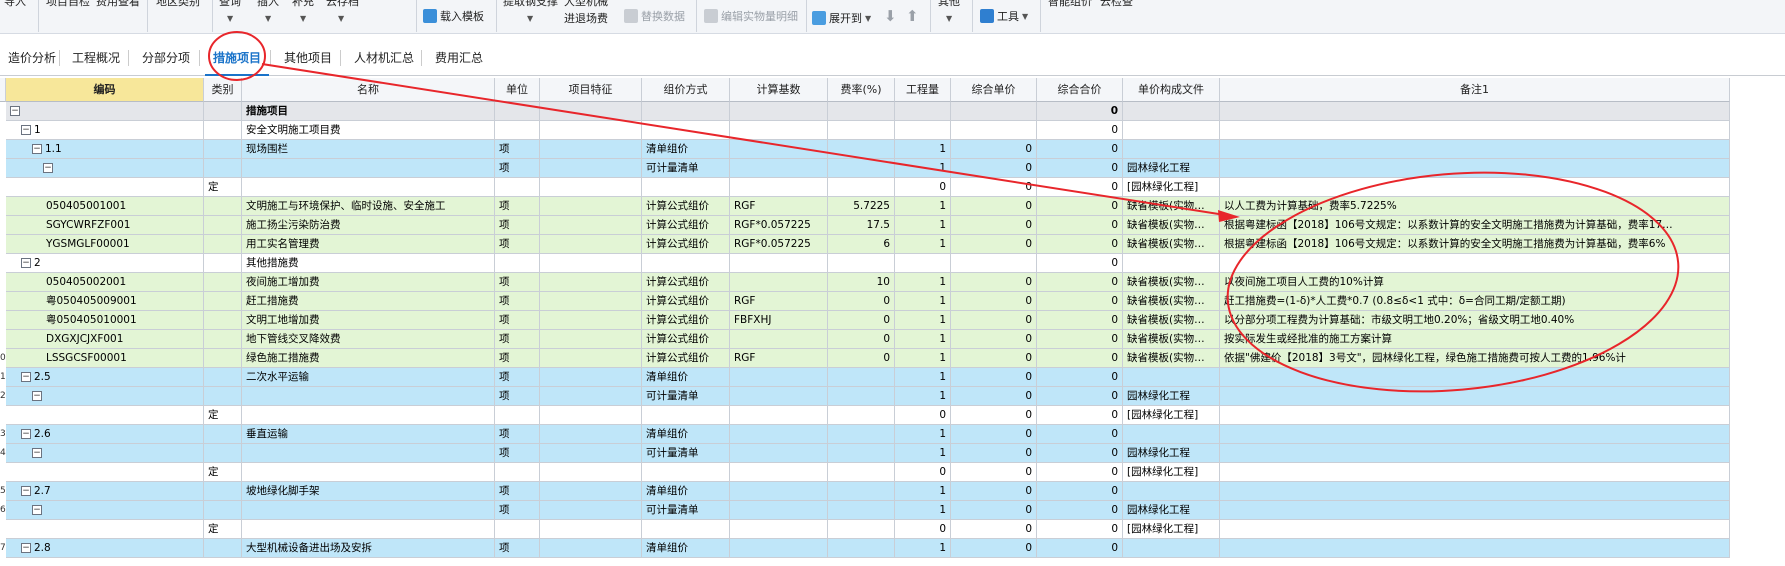 This screenshot has width=1785, height=566. I want to click on col-name-cell: 垂直运输, so click(368, 434).